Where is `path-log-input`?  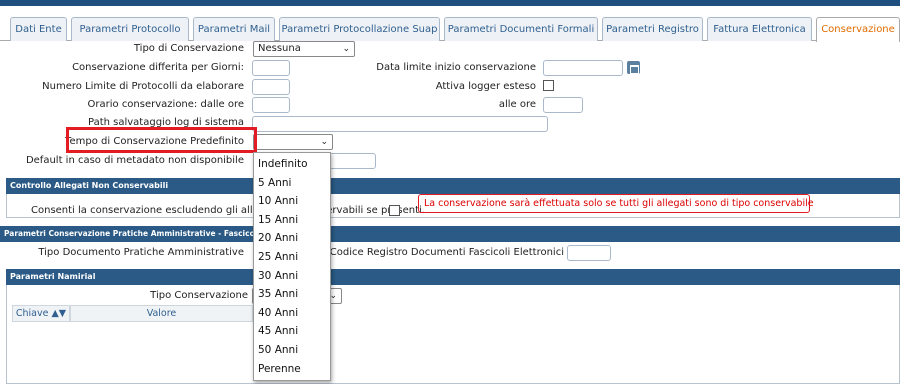
path-log-input is located at coordinates (400, 124).